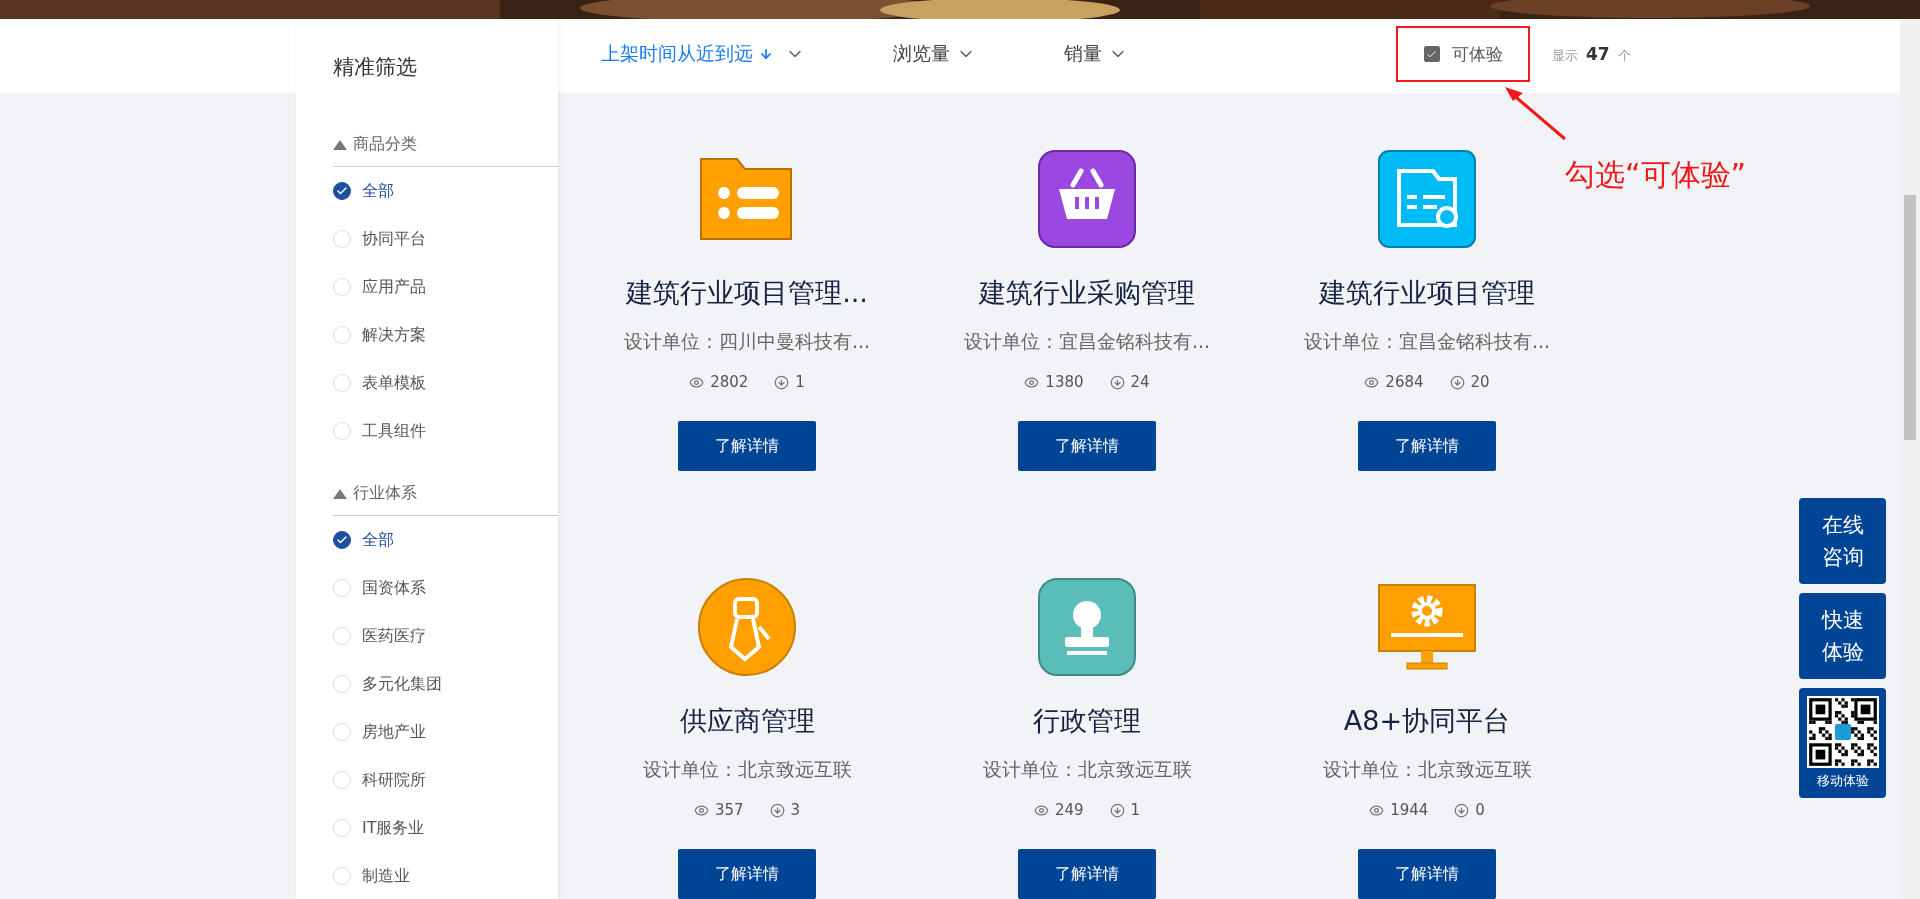 Image resolution: width=1920 pixels, height=899 pixels. I want to click on checkbox-label: 可体验, so click(1477, 54).